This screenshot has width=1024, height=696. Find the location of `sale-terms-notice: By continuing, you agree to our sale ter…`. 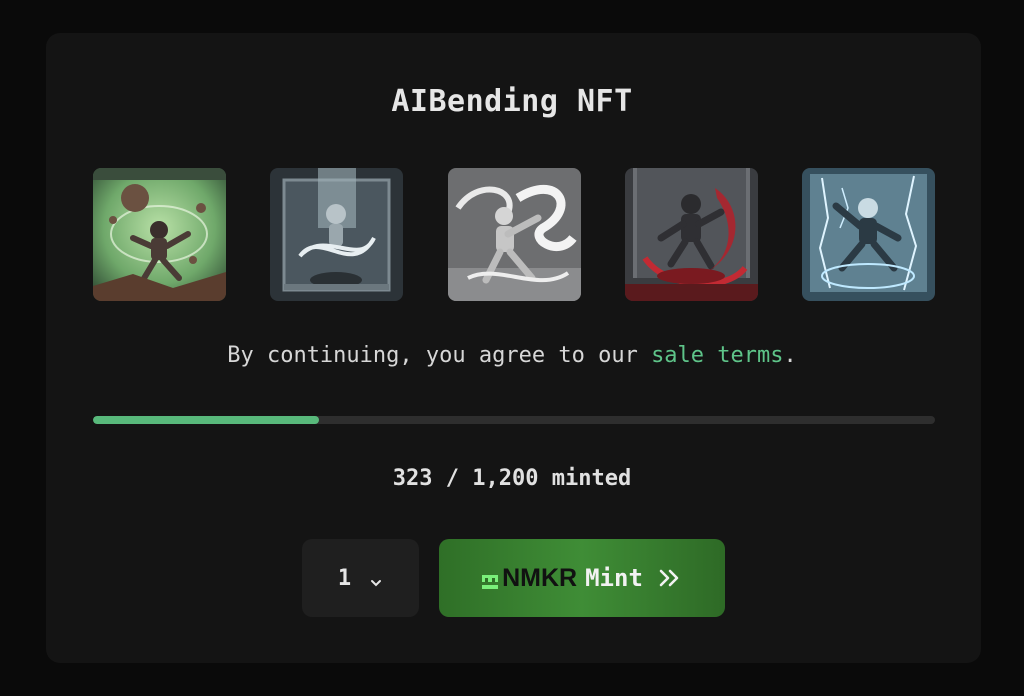

sale-terms-notice: By continuing, you agree to our sale ter… is located at coordinates (512, 355).